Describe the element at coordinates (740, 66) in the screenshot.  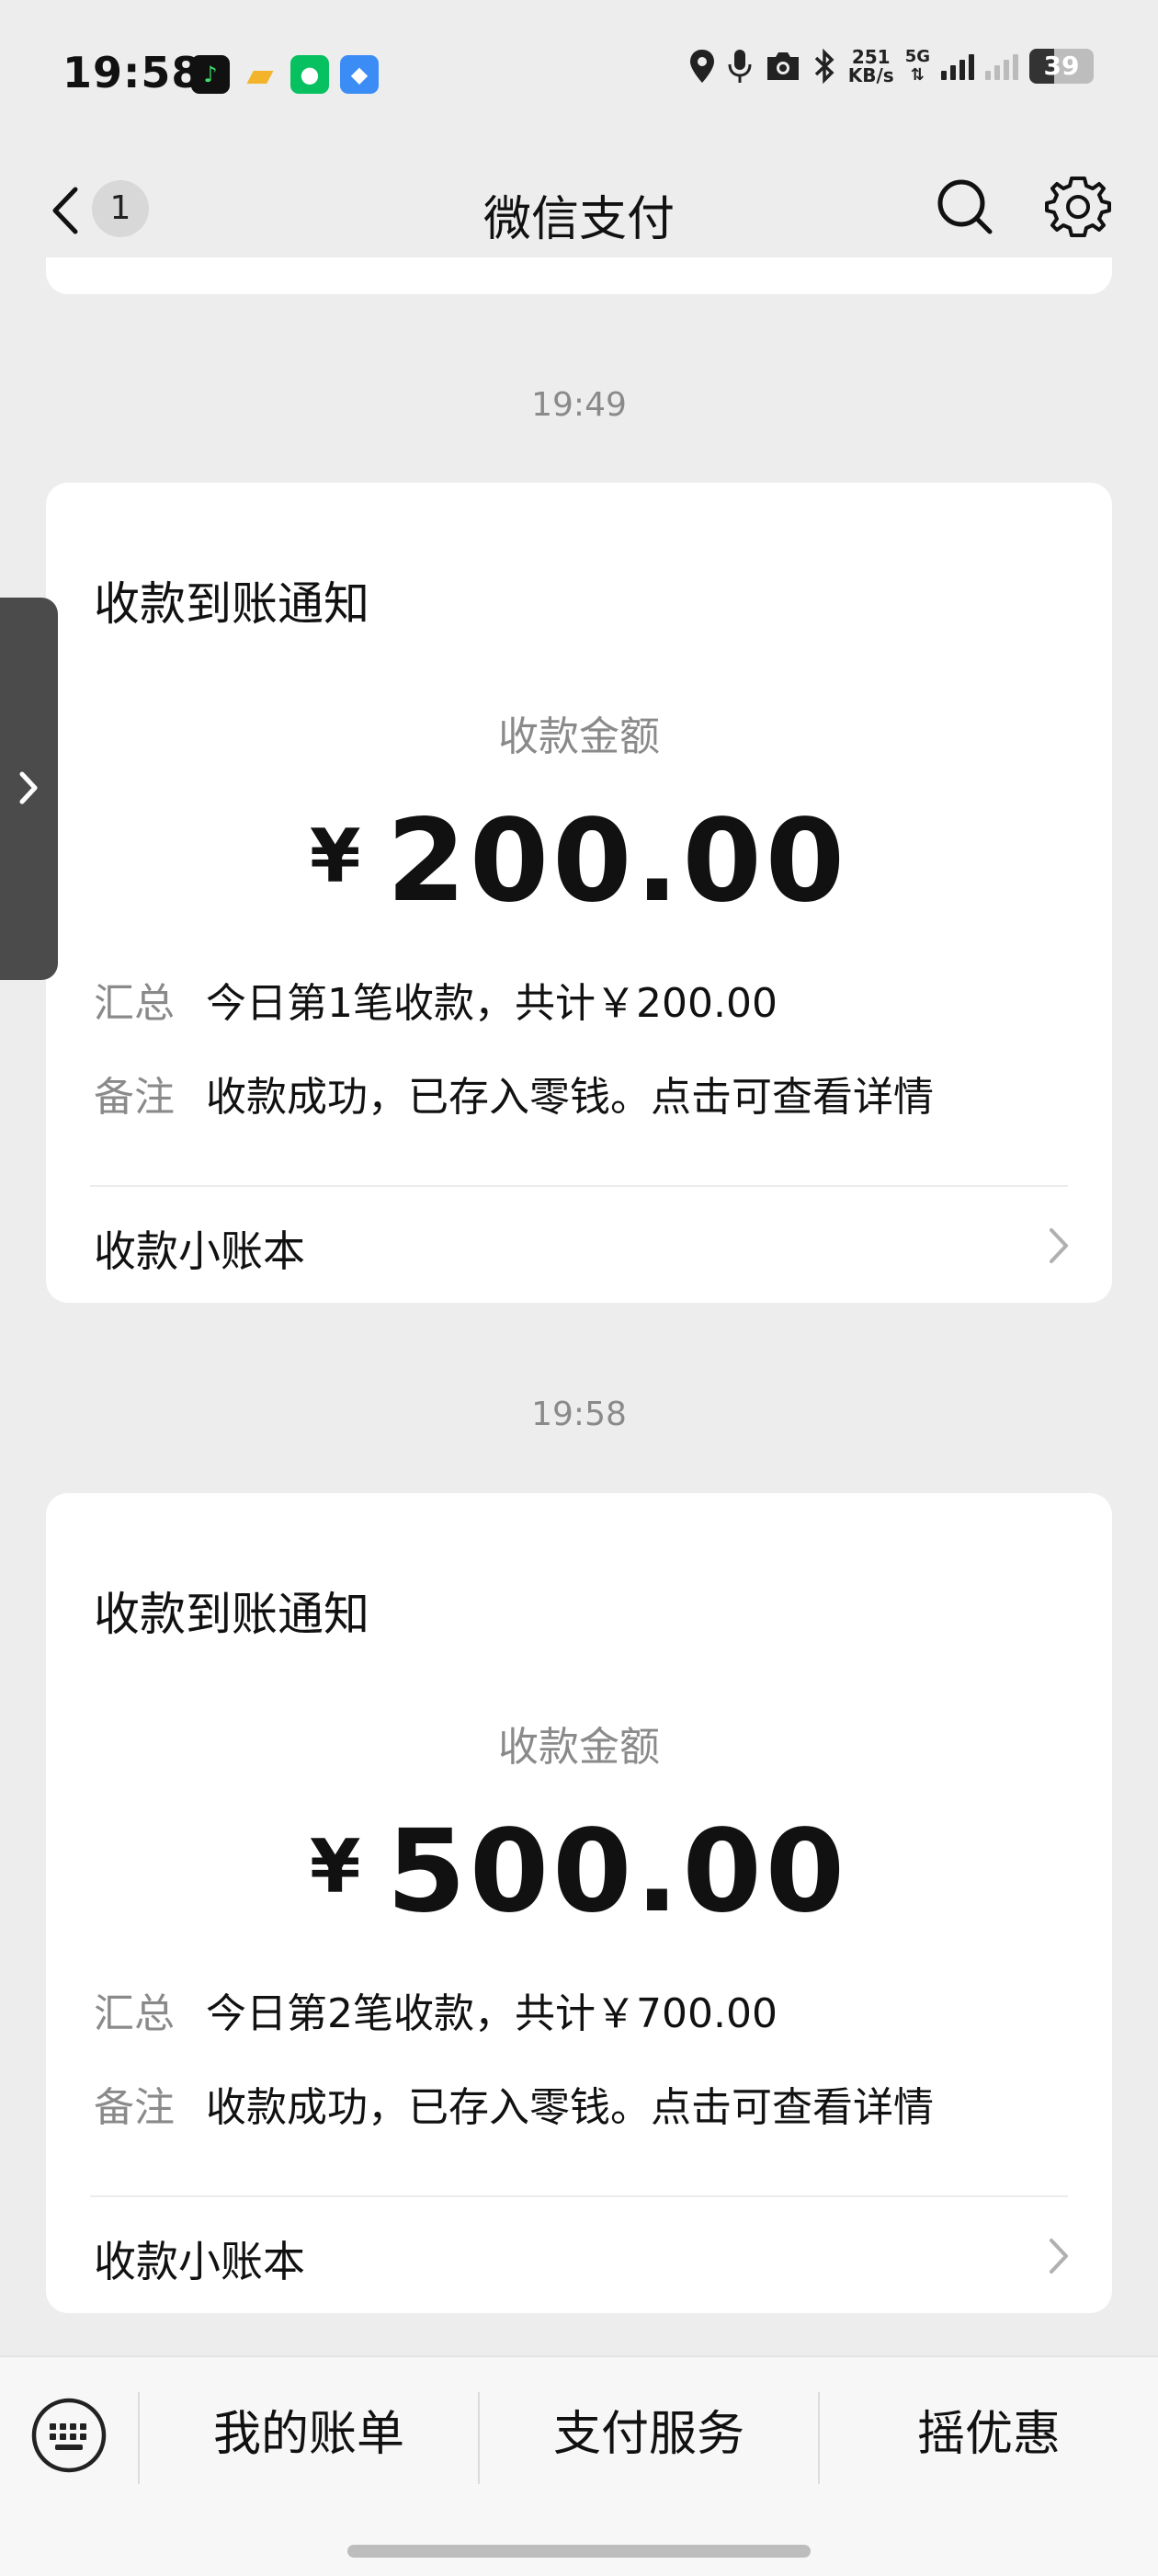
I see `microphone-icon` at that location.